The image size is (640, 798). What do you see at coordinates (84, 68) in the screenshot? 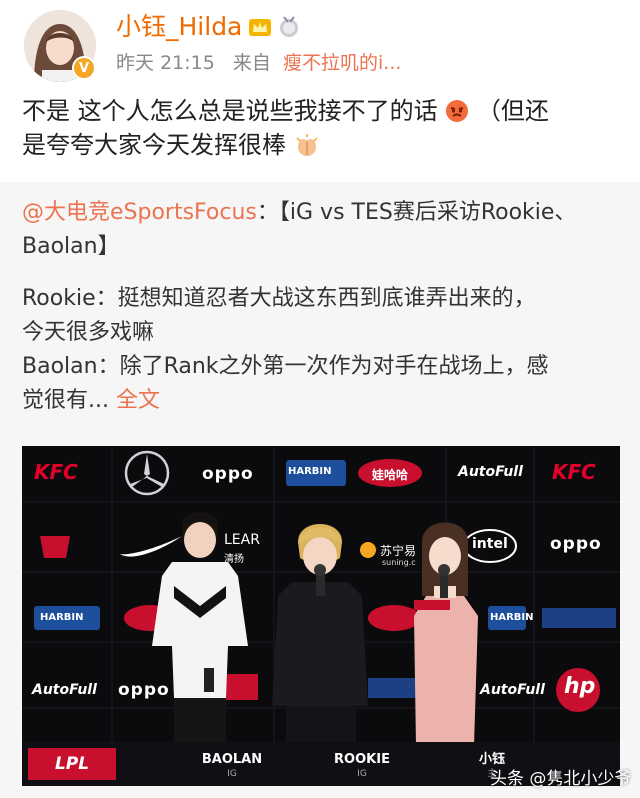
I see `verified-badge-icon: V` at bounding box center [84, 68].